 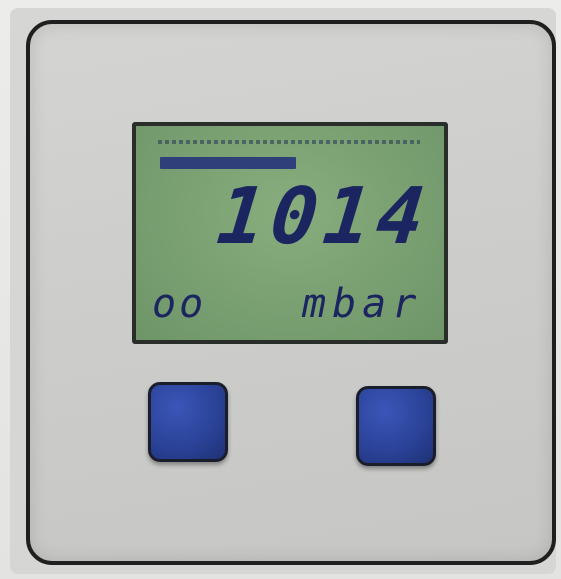 What do you see at coordinates (396, 426) in the screenshot?
I see `right-button` at bounding box center [396, 426].